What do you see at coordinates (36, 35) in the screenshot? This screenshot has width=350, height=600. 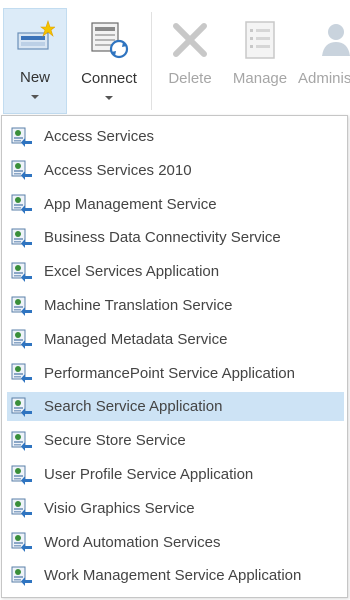 I see `new-service-icon` at bounding box center [36, 35].